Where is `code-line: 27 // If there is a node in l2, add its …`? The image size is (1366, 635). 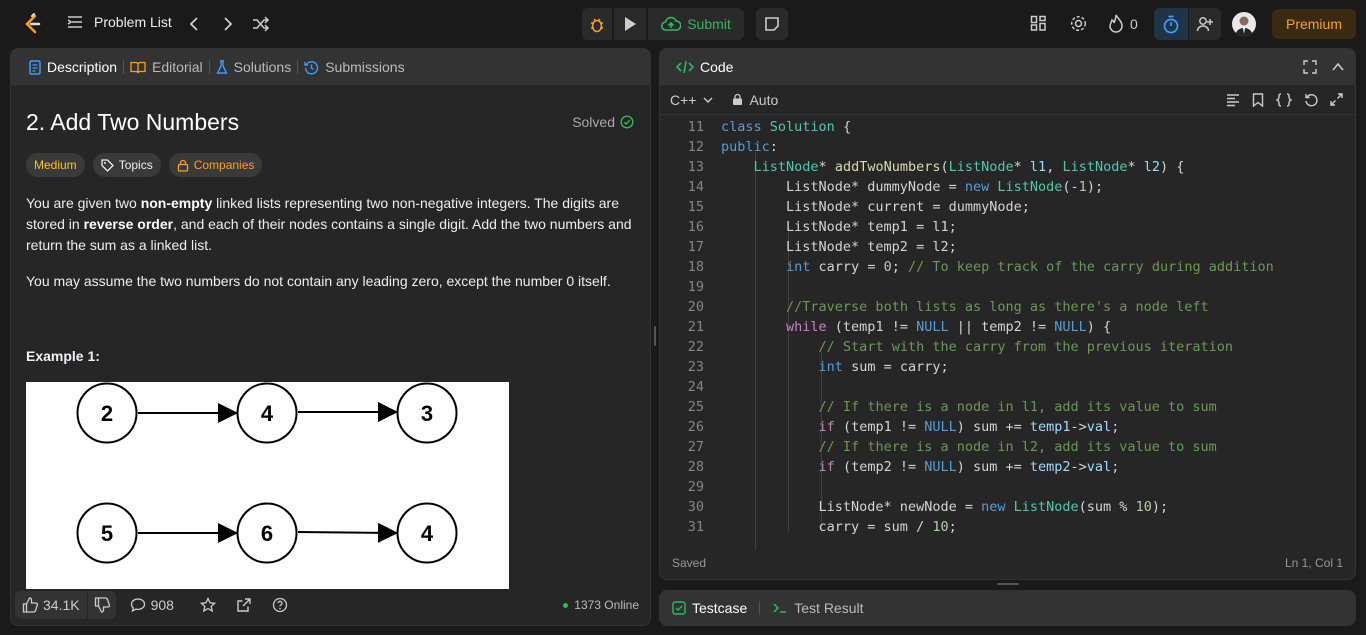 code-line: 27 // If there is a node in l2, add its … is located at coordinates (1007, 447).